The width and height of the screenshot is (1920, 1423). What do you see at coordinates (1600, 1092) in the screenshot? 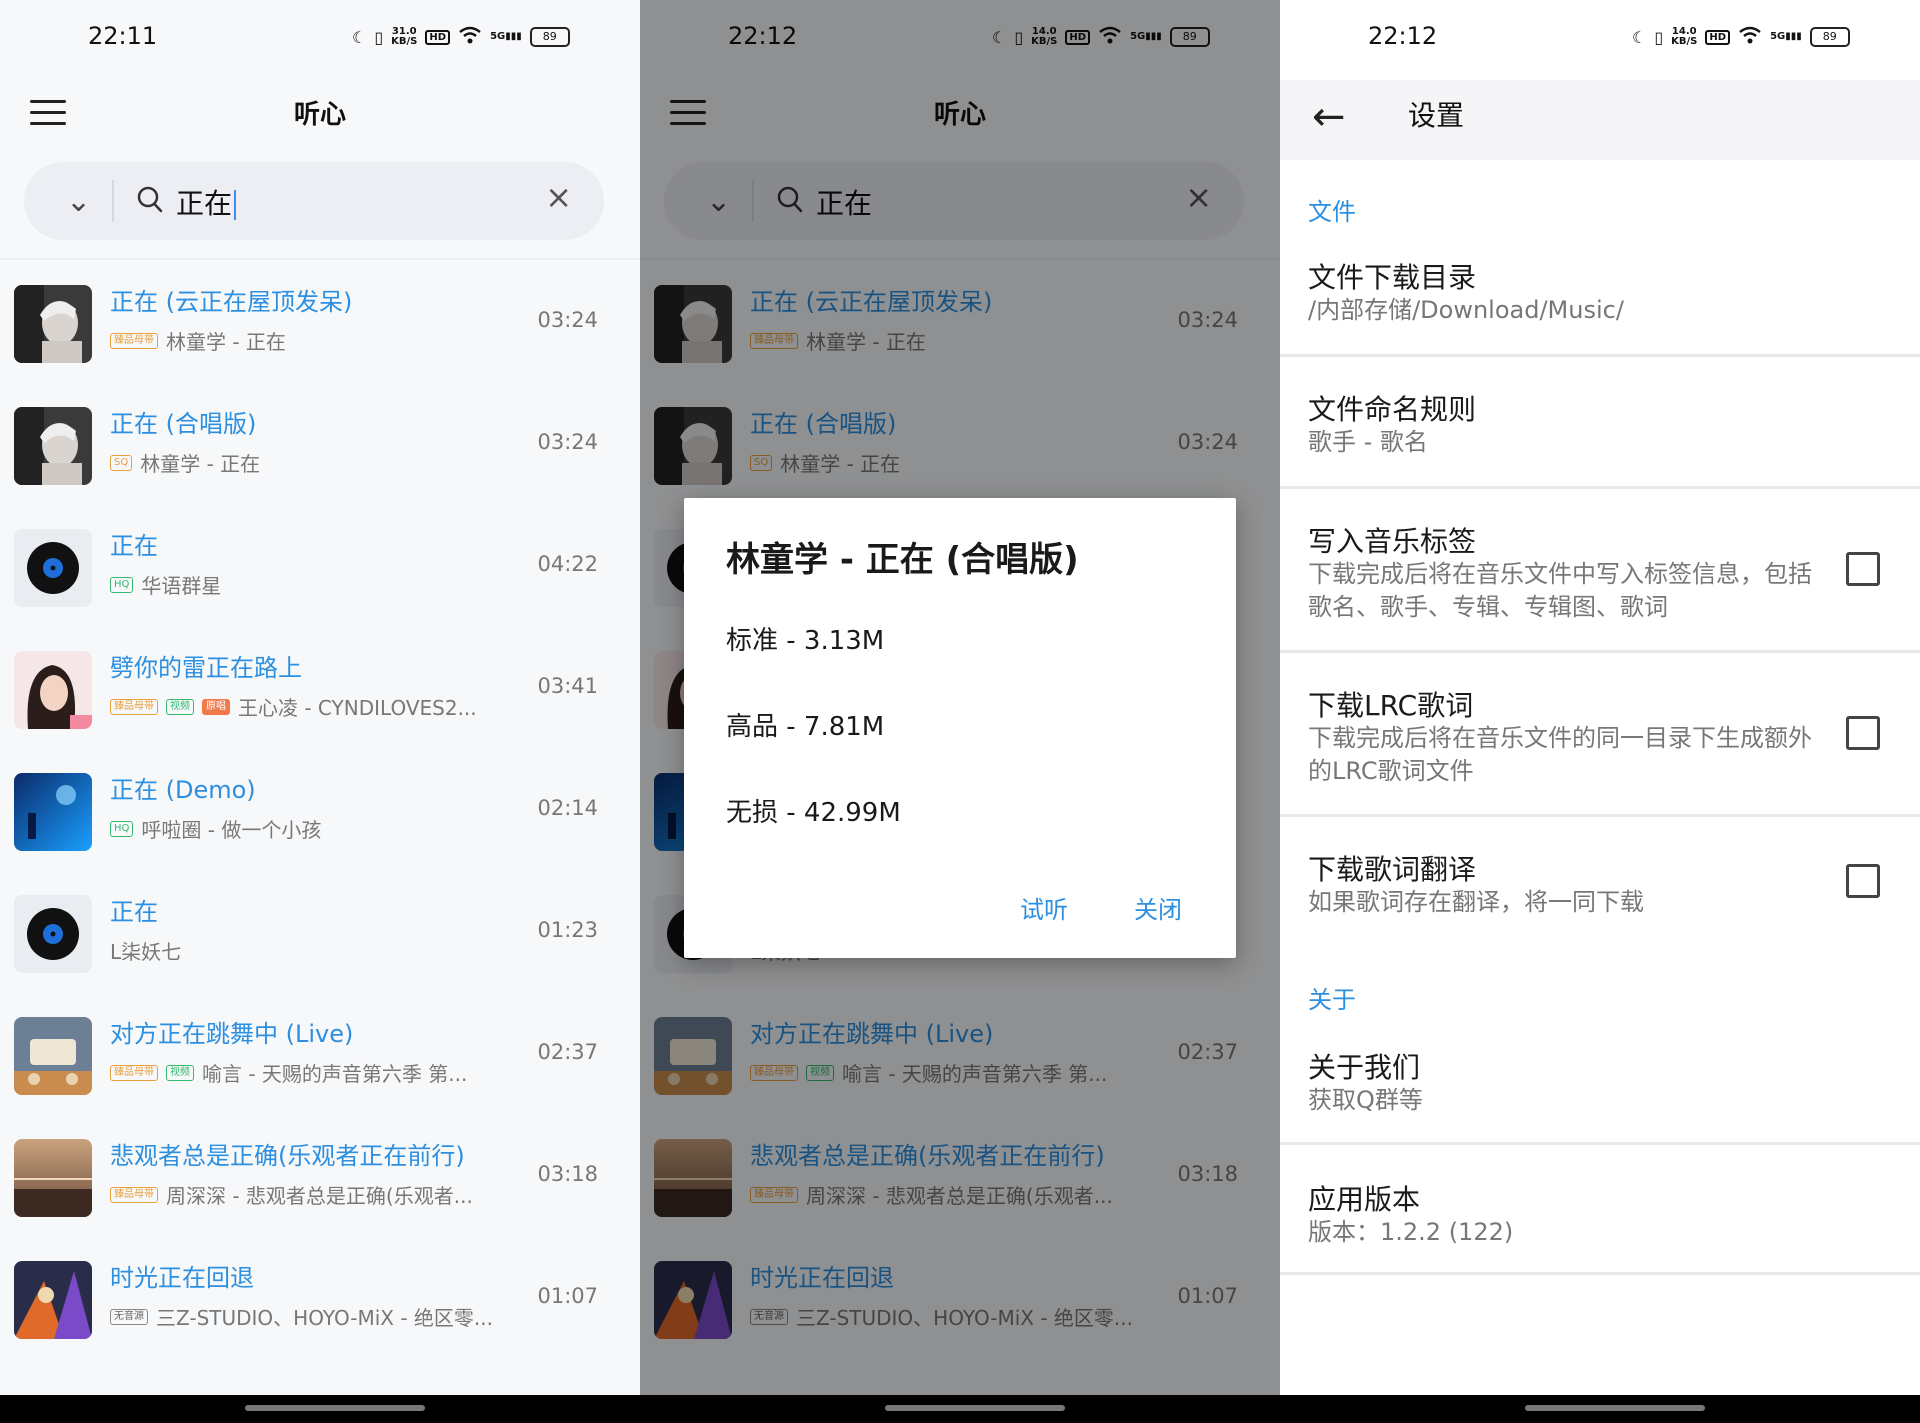
I see `setting-about-us: 关于我们 获取Q群等` at bounding box center [1600, 1092].